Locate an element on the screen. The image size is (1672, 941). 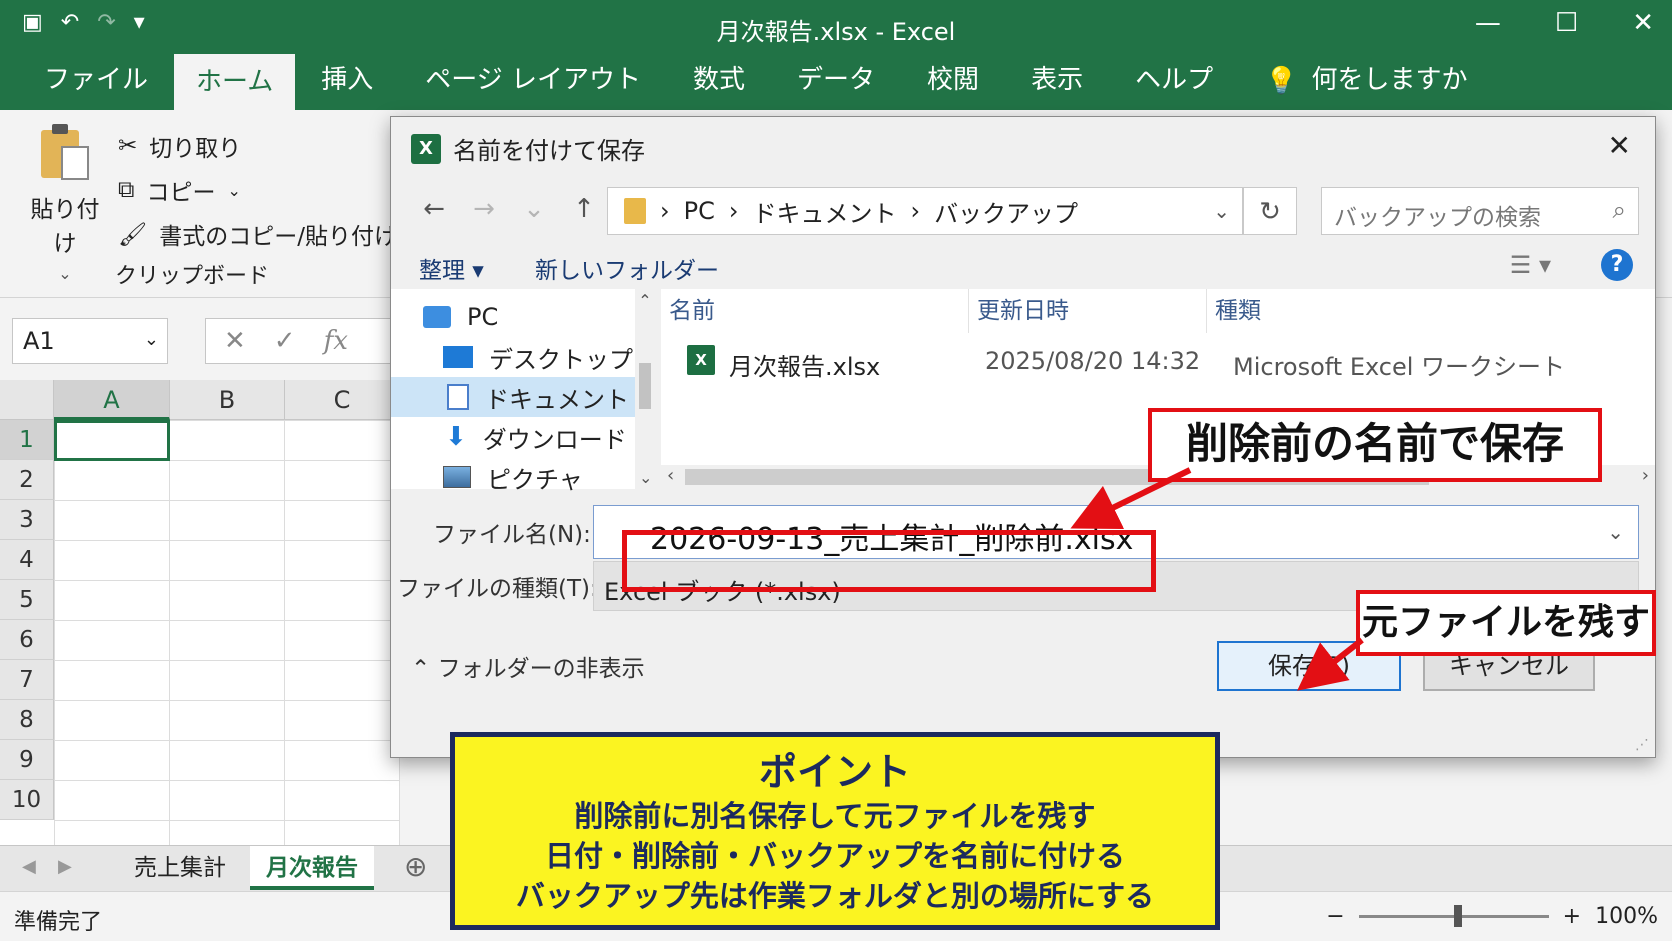
nav-item-documents: ドキュメント is located at coordinates (513, 397).